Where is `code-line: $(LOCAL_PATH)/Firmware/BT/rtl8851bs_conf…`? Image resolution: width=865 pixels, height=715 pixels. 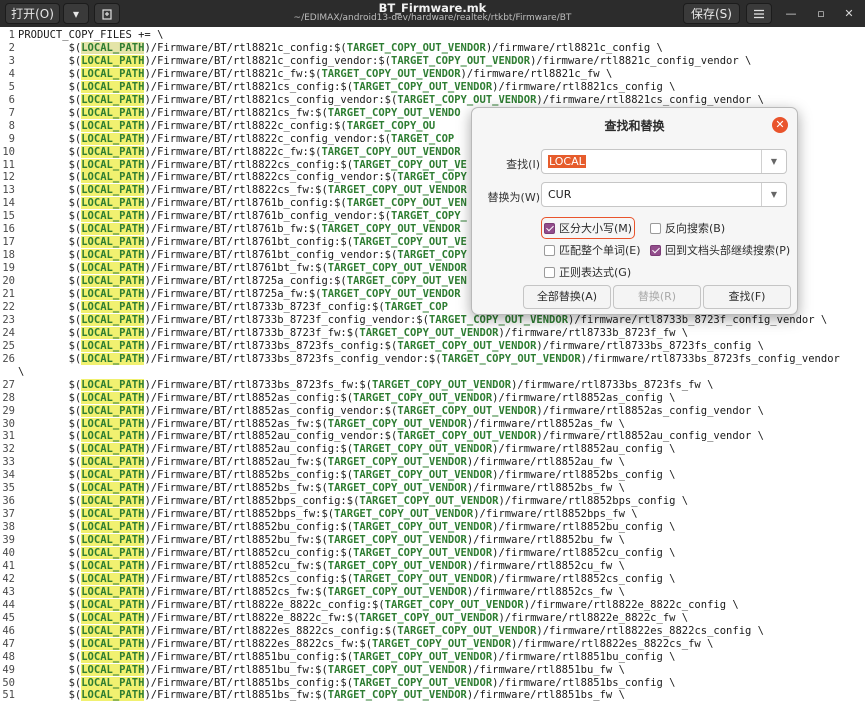
code-line: $(LOCAL_PATH)/Firmware/BT/rtl8851bs_conf… is located at coordinates (346, 682).